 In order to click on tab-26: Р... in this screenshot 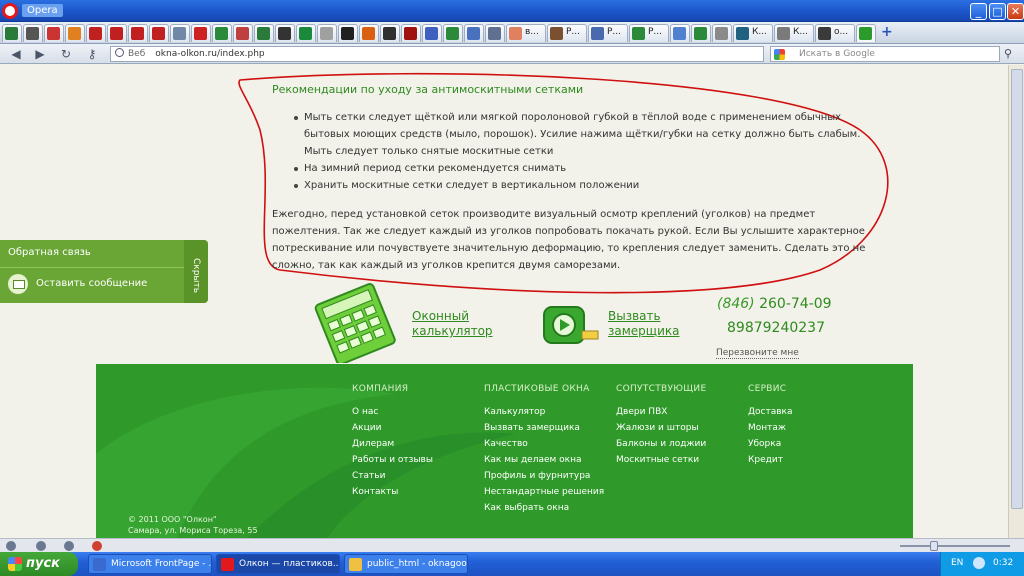, I will do `click(608, 33)`.